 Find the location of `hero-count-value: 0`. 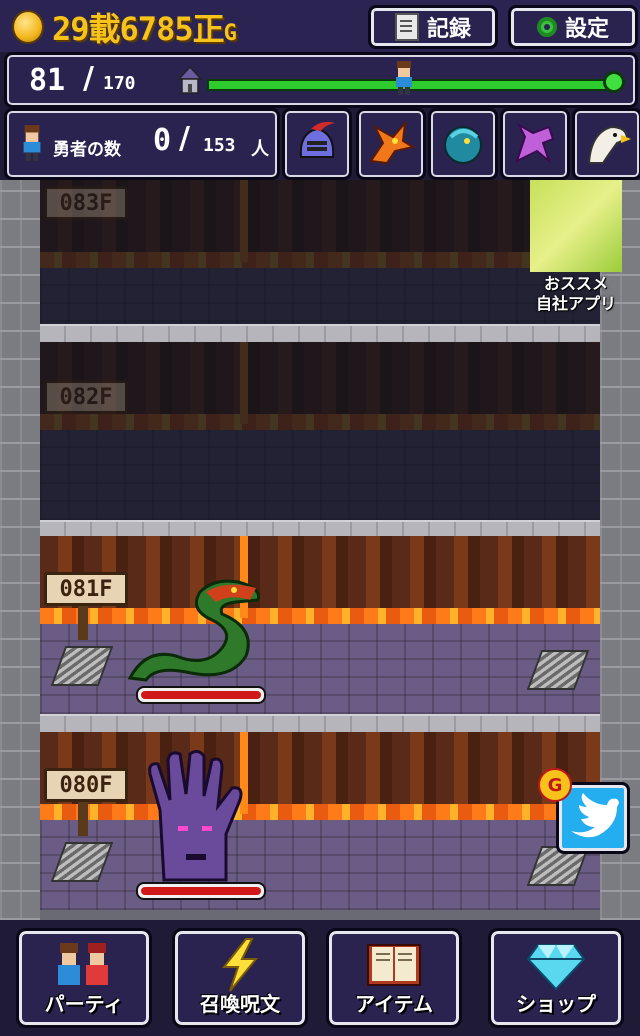

hero-count-value: 0 is located at coordinates (162, 140).